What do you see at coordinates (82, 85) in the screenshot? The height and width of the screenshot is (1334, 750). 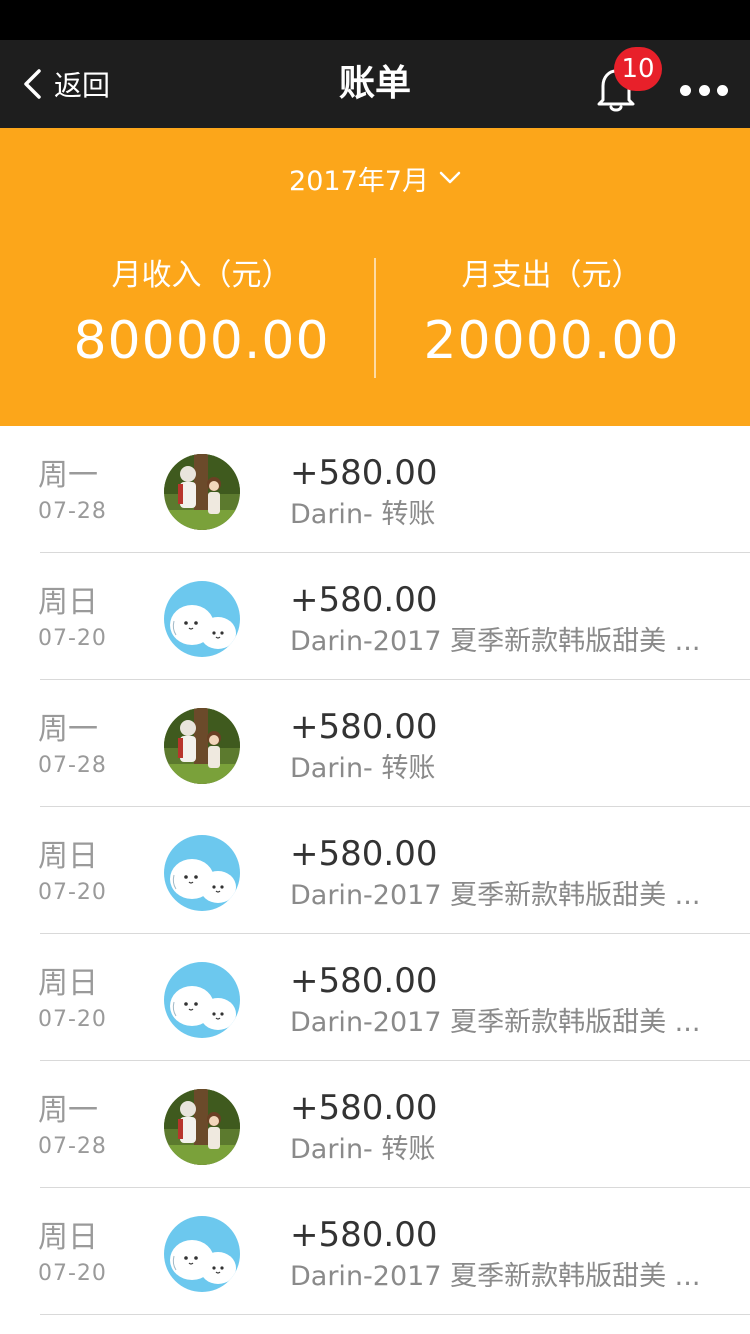 I see `back-label: 返回` at bounding box center [82, 85].